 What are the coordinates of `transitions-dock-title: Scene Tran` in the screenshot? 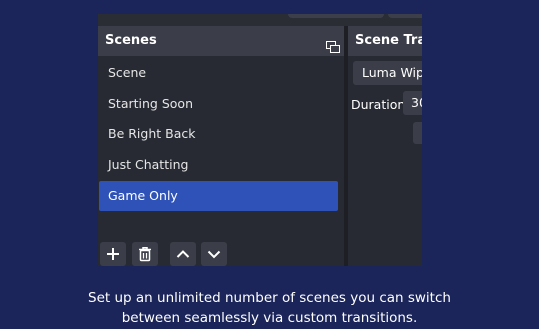 It's located at (385, 41).